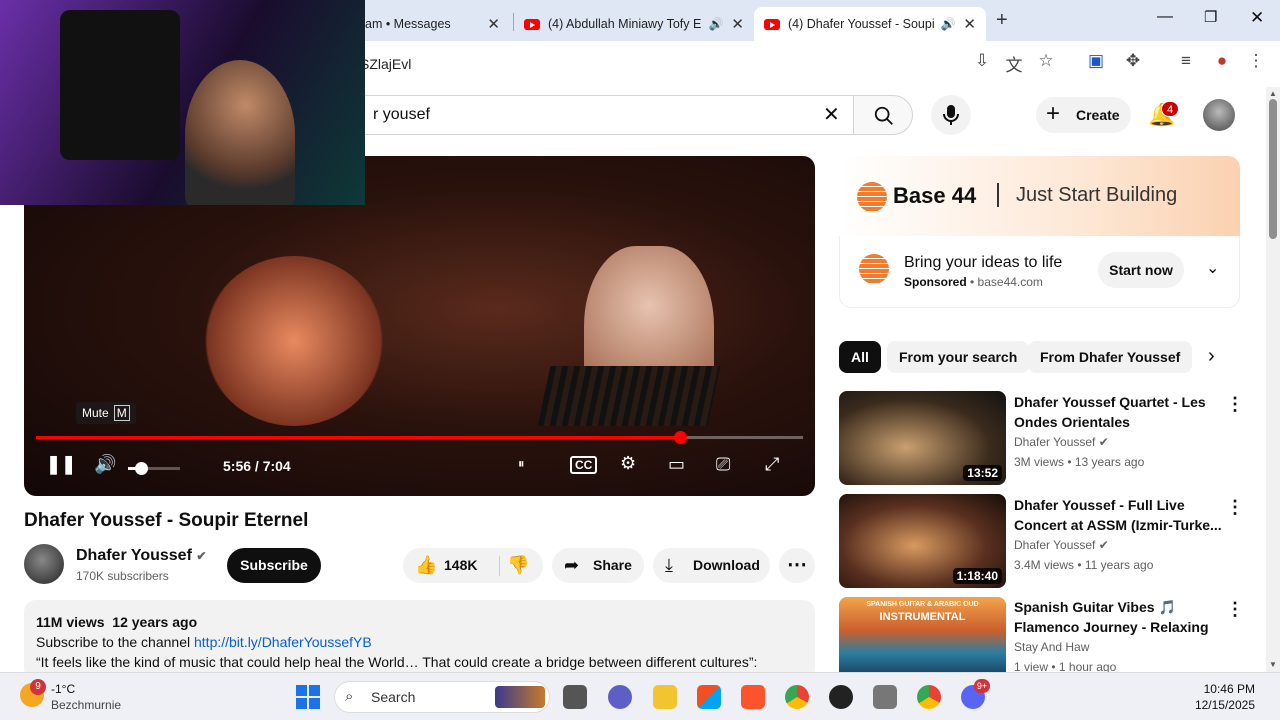 This screenshot has height=720, width=1280. Describe the element at coordinates (442, 697) in the screenshot. I see `taskbar-search: ⌕ Search` at that location.